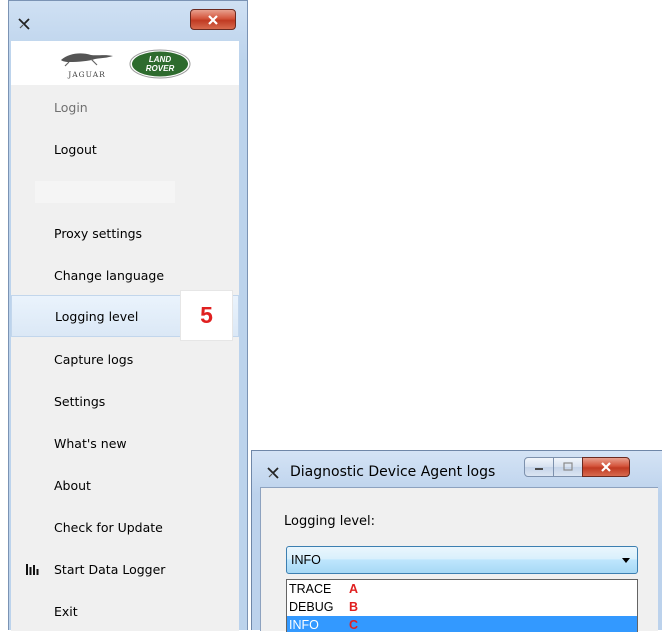 The image size is (662, 632). What do you see at coordinates (125, 107) in the screenshot?
I see `menu-item-login: Login` at bounding box center [125, 107].